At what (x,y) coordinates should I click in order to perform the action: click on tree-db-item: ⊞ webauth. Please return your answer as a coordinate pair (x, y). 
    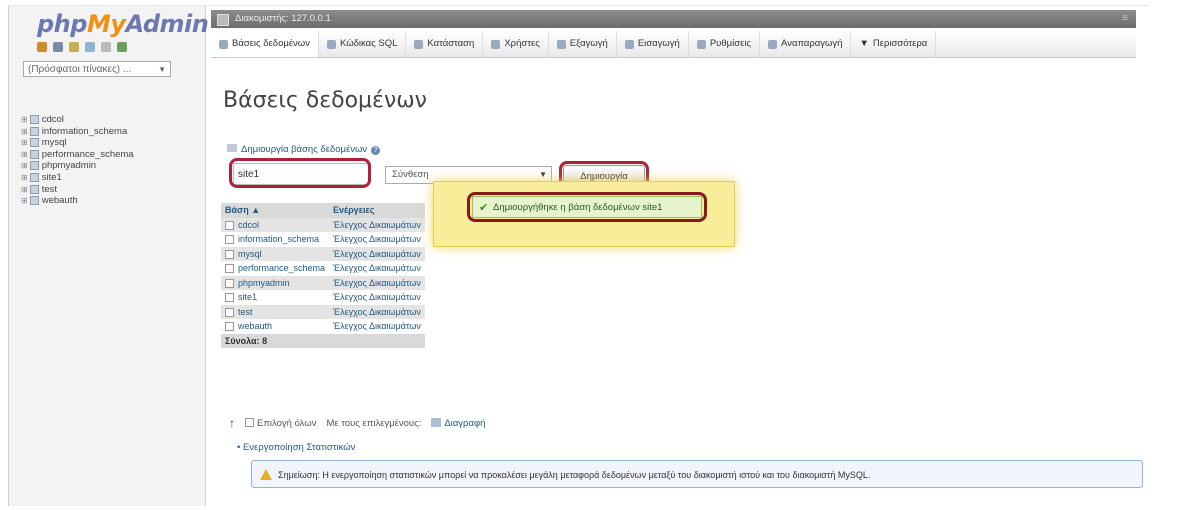
    Looking at the image, I should click on (77, 201).